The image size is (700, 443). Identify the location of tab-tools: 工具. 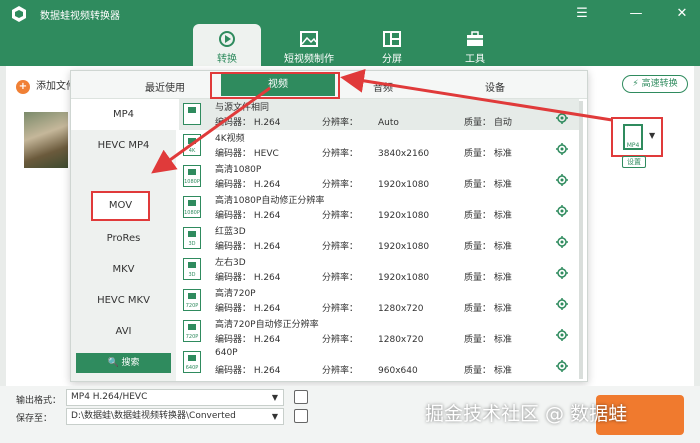
(475, 45).